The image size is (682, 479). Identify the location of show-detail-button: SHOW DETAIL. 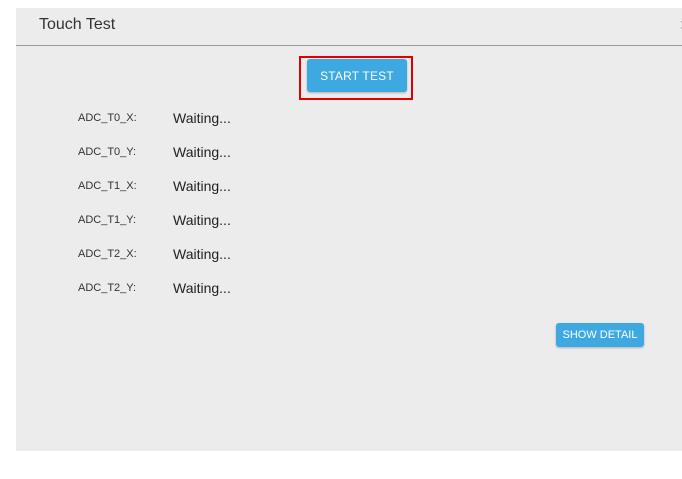
(600, 335).